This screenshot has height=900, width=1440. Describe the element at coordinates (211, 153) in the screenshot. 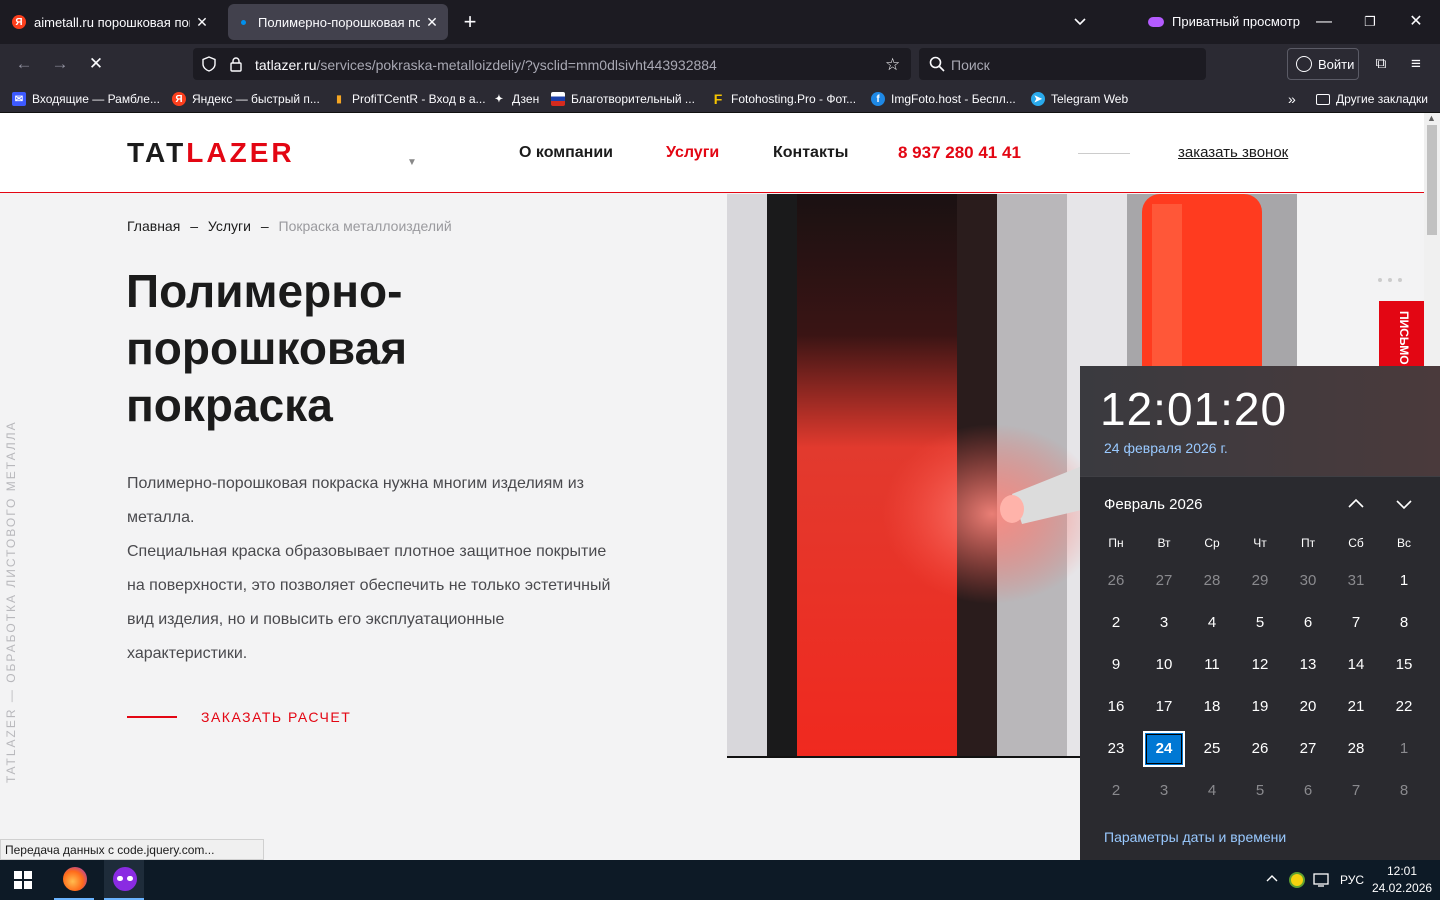

I see `site-logo: TATLAZER` at that location.